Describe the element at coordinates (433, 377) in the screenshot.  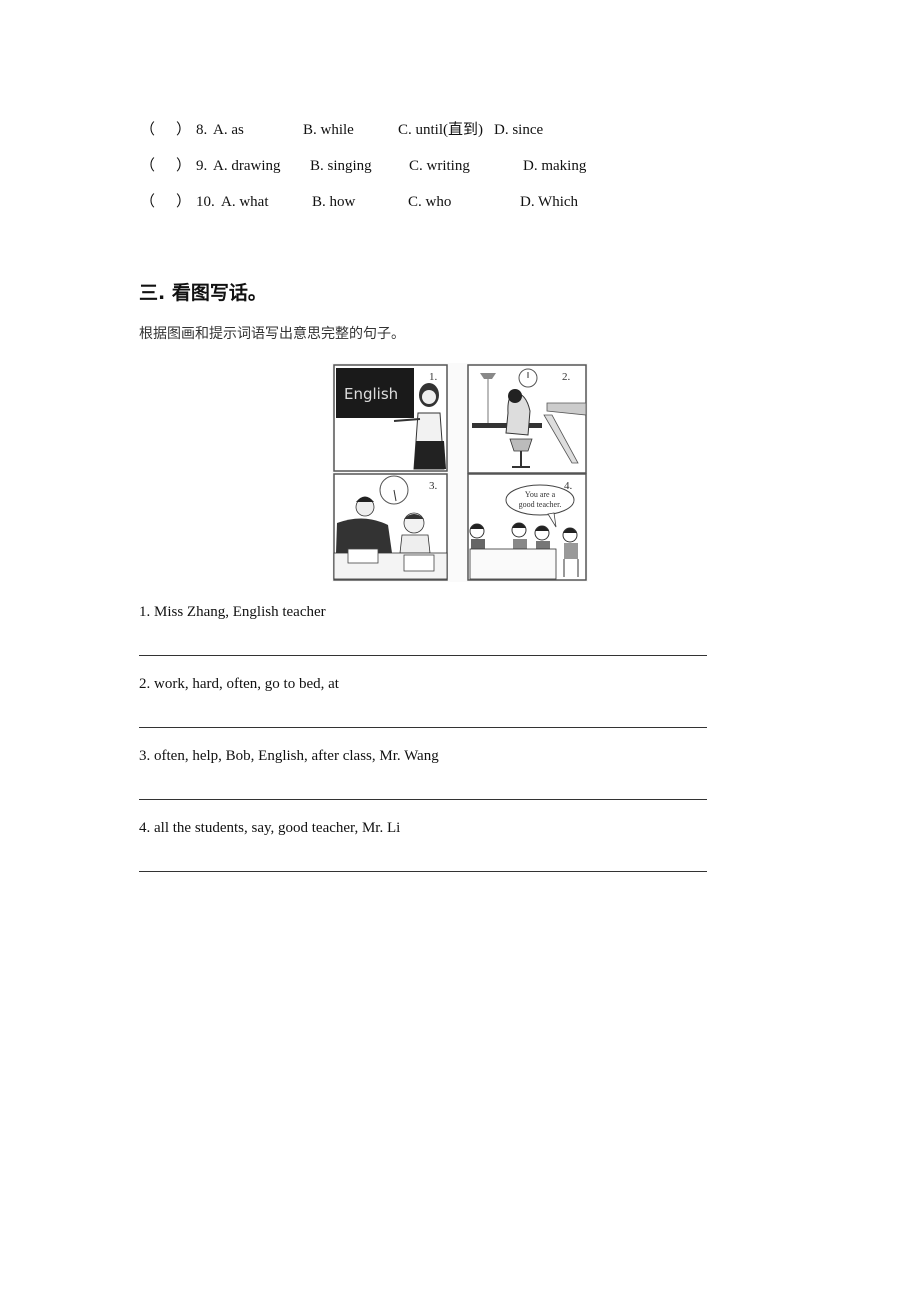
I see `panel-number: 1.` at that location.